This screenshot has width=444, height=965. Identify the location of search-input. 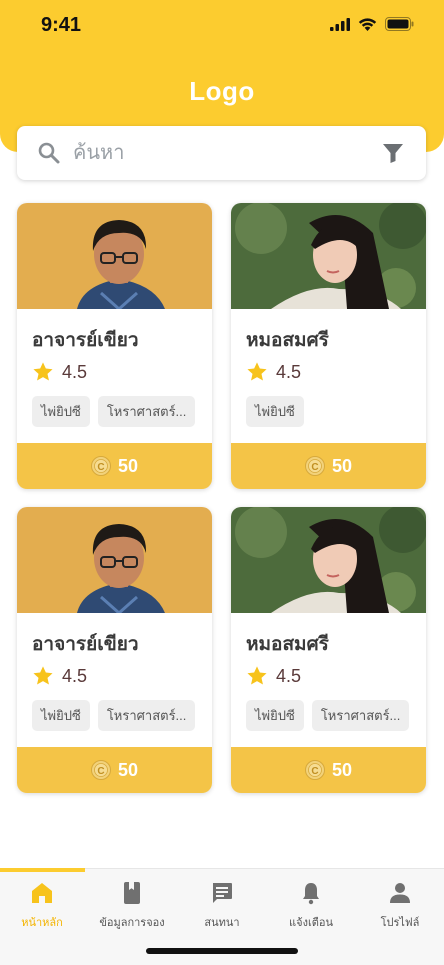
(223, 153).